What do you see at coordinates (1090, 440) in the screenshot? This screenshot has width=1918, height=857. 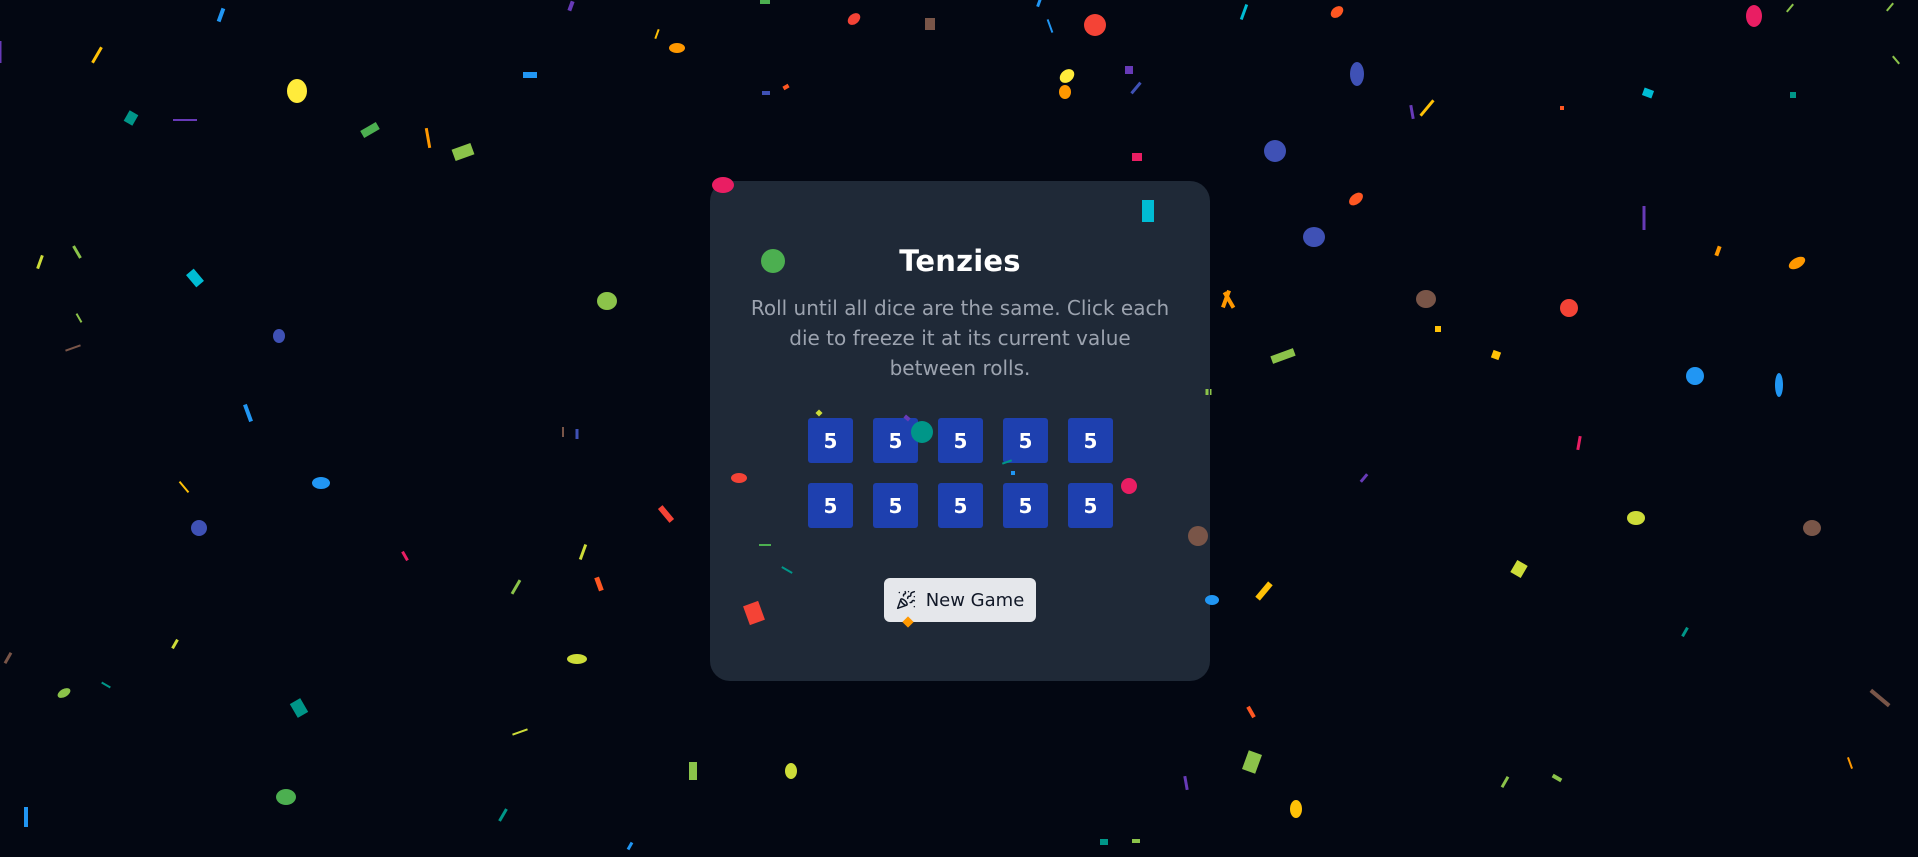 I see `die-5: 5` at bounding box center [1090, 440].